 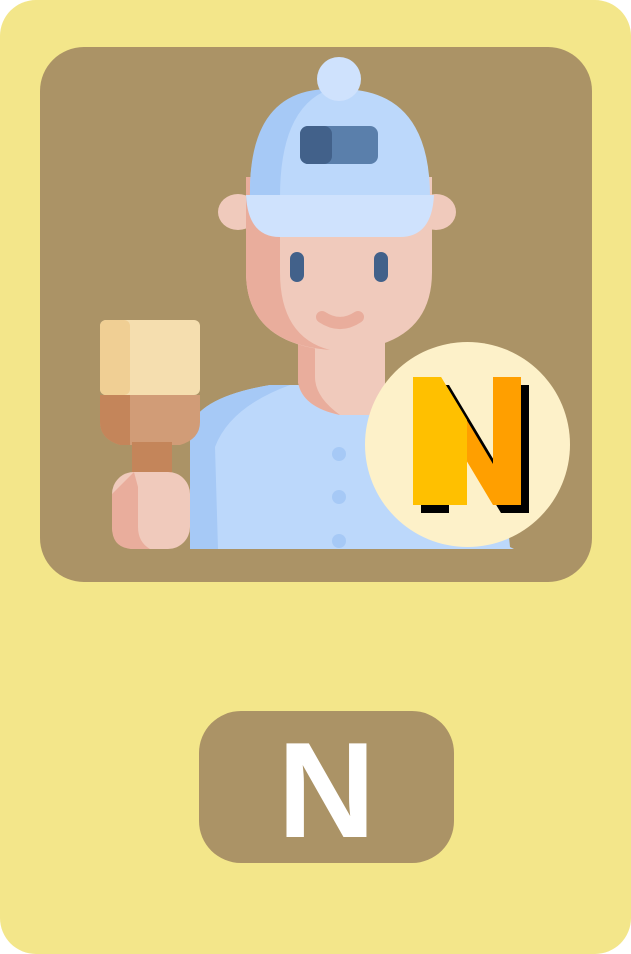 I want to click on letter-badge, so click(x=467, y=444).